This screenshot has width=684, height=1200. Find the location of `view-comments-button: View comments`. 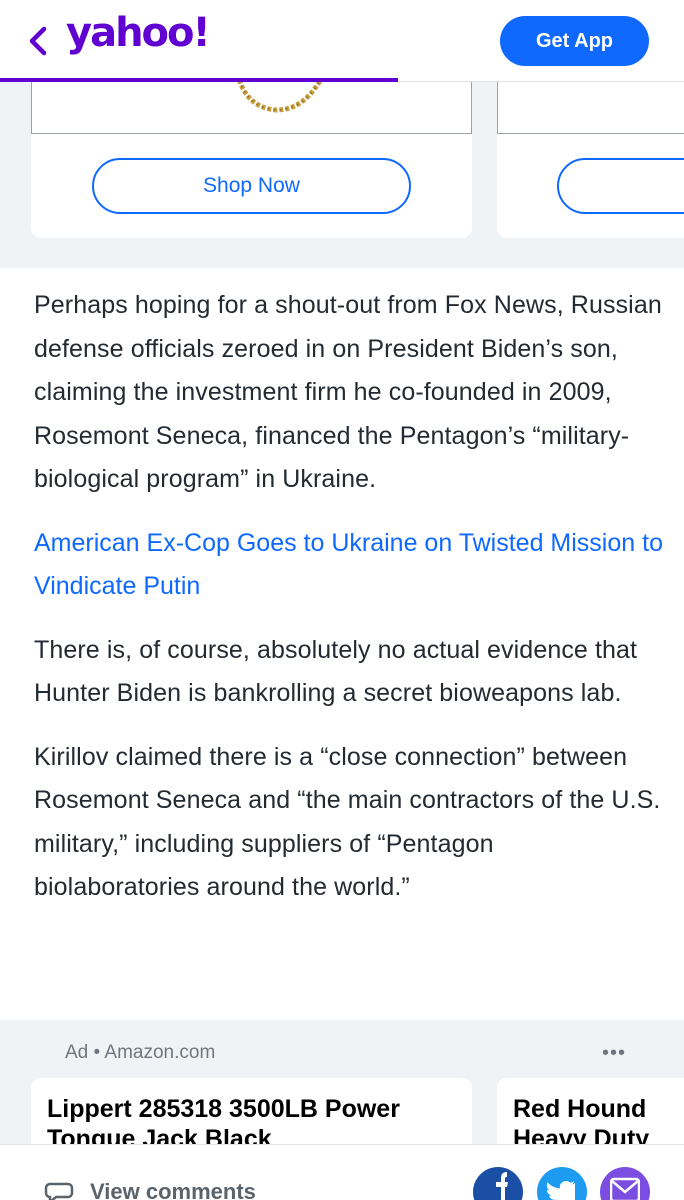

view-comments-button: View comments is located at coordinates (173, 1189).